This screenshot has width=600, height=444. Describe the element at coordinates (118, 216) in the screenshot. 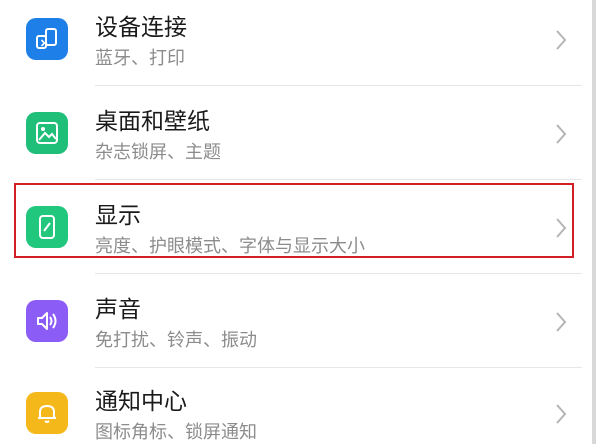

I see `settings-item-title: 显示` at that location.